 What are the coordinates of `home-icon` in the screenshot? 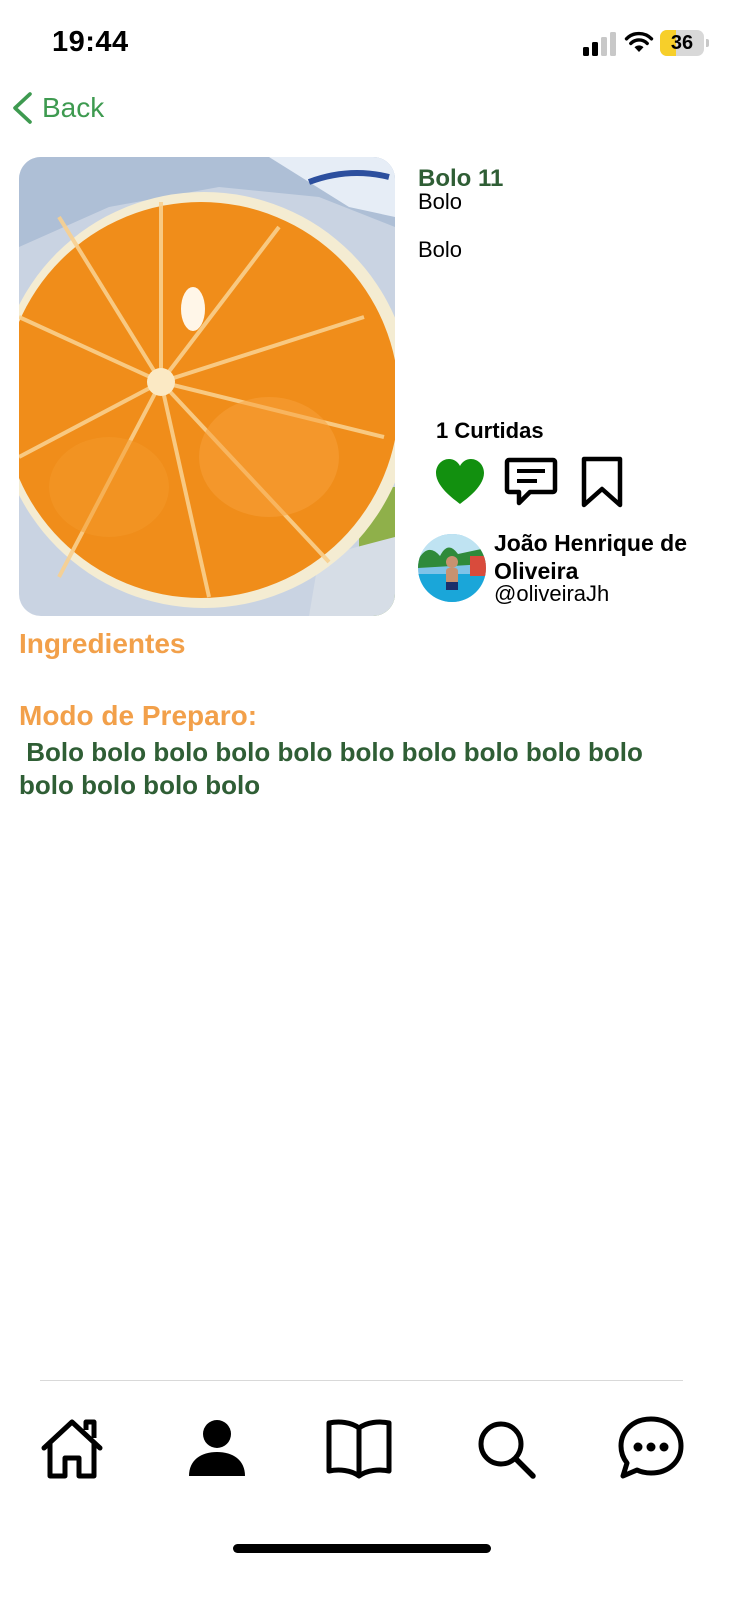 It's located at (72, 1448).